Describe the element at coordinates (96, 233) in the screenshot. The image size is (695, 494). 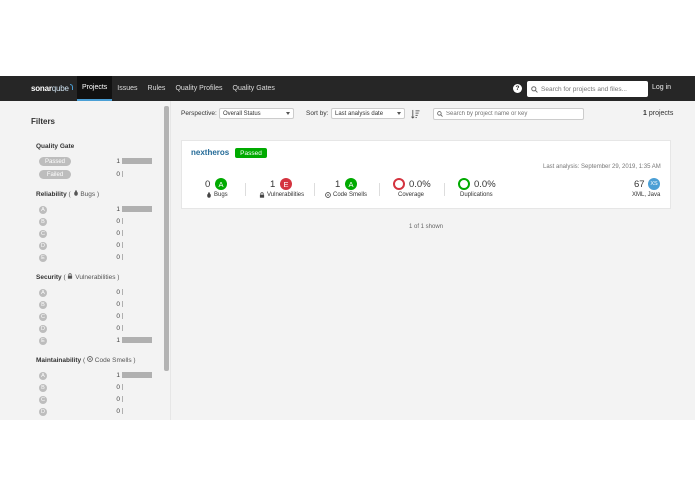
I see `reliability-row-c: C0` at that location.